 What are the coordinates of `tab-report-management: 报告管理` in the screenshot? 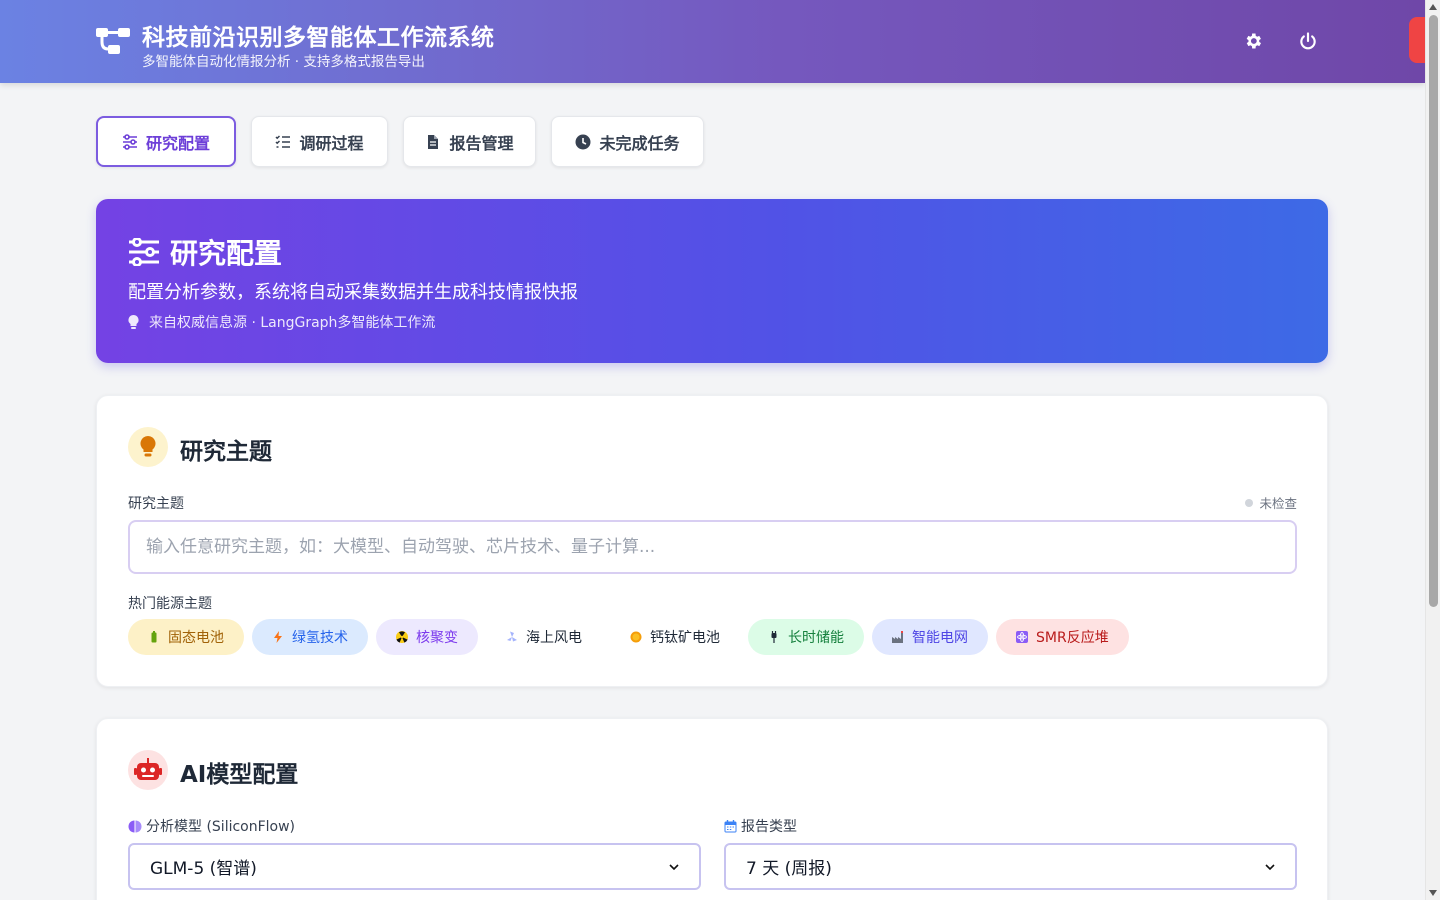 It's located at (469, 141).